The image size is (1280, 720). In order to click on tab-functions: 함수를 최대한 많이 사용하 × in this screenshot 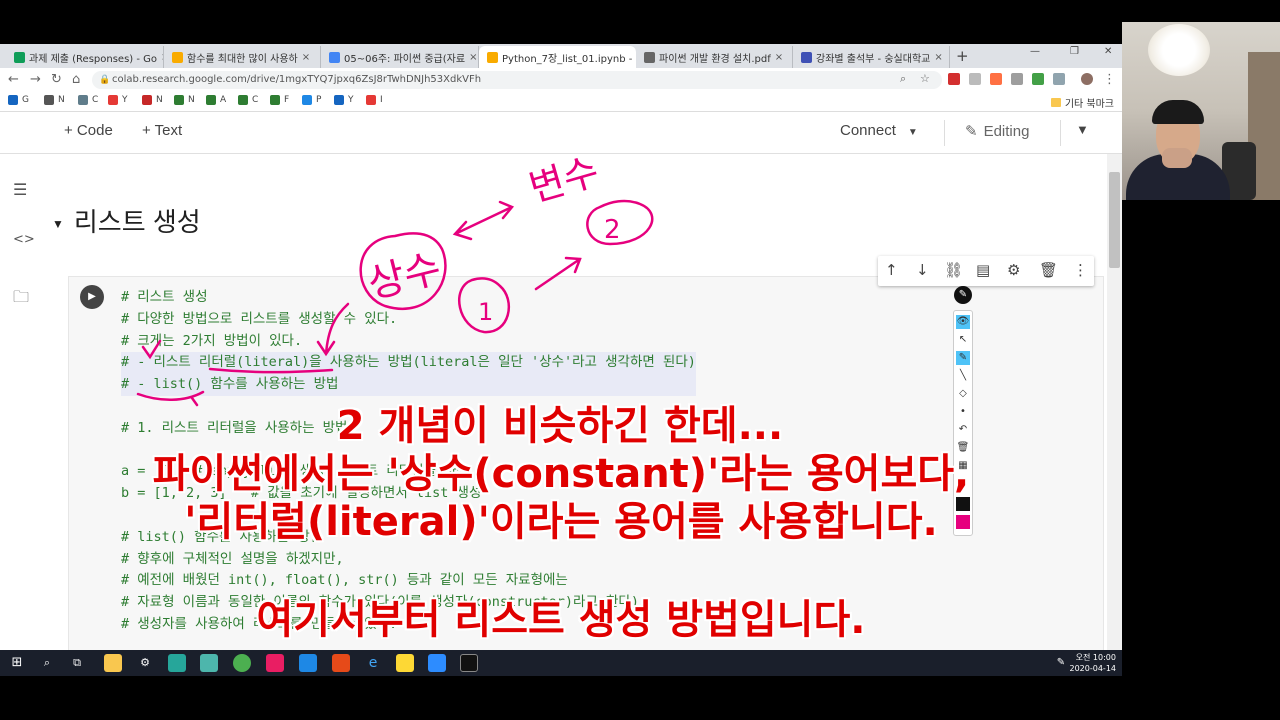, I will do `click(242, 57)`.